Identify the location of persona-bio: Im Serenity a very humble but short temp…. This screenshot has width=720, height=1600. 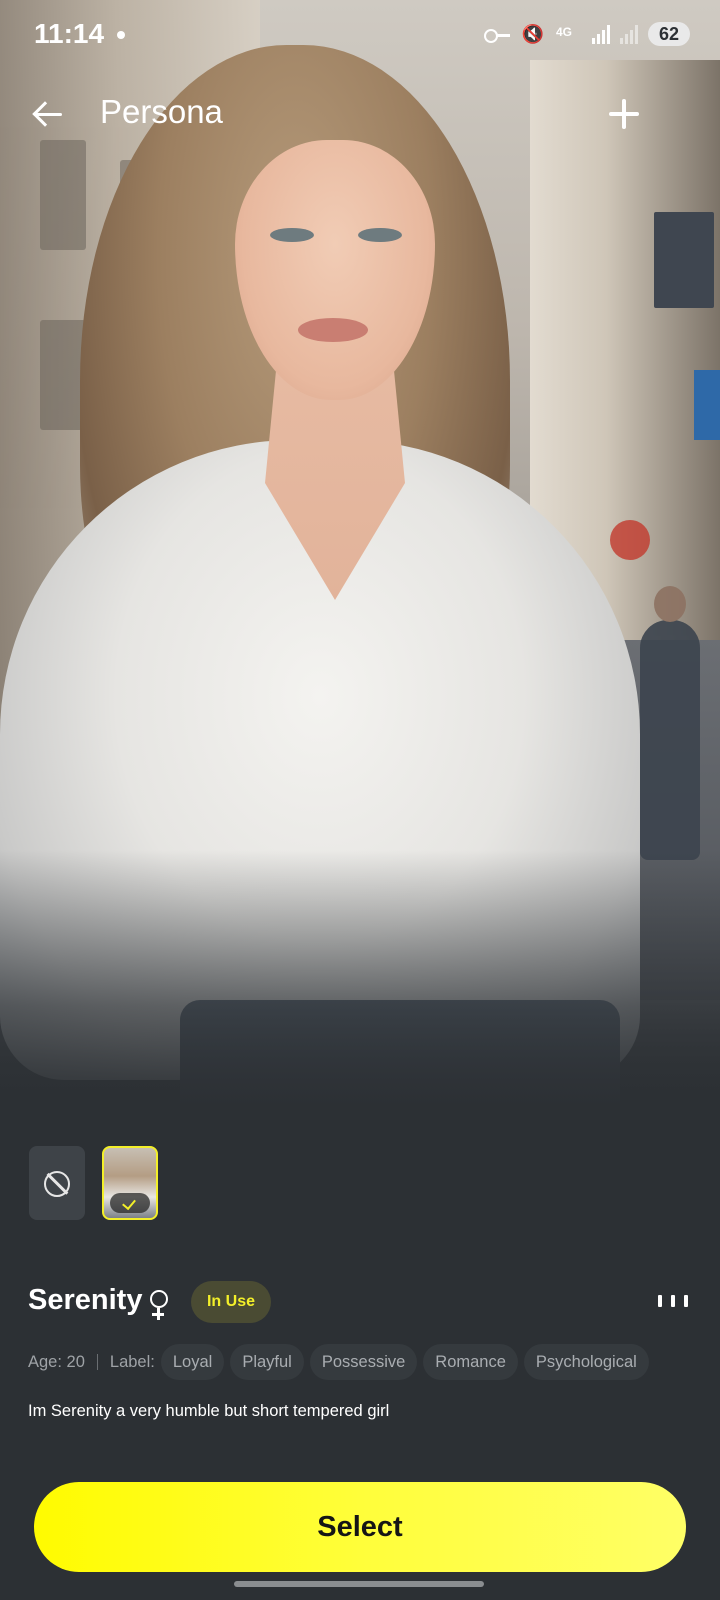
(209, 1411).